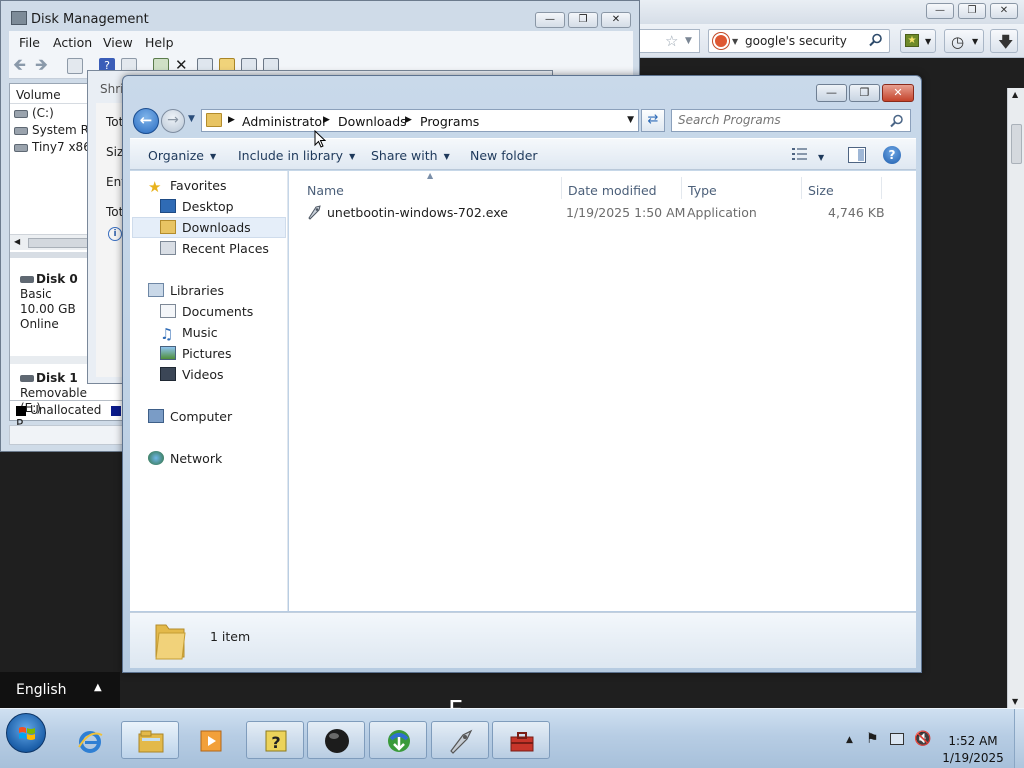 The height and width of the screenshot is (768, 1024). What do you see at coordinates (29, 42) in the screenshot?
I see `menu-file: File` at bounding box center [29, 42].